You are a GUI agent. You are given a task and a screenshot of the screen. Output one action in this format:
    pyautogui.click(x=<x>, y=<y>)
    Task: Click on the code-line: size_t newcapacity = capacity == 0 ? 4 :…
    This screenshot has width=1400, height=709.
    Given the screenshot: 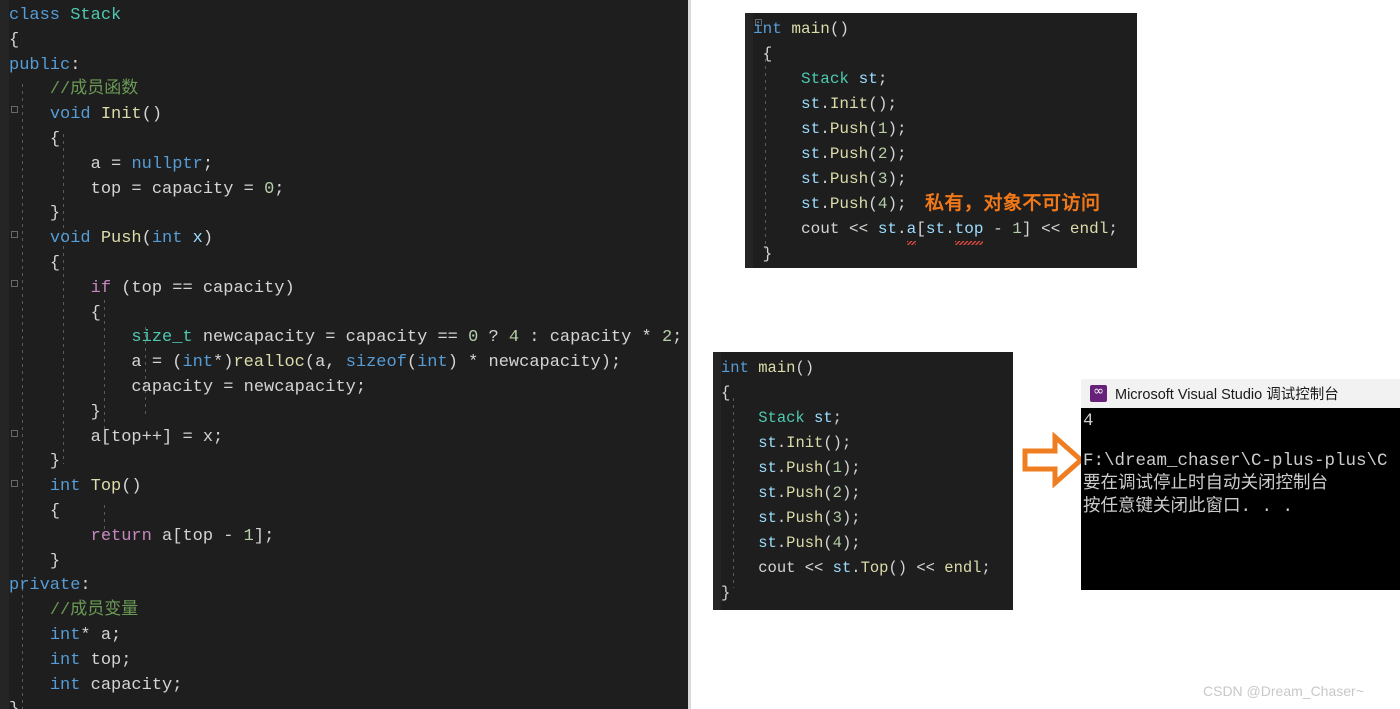 What is the action you would take?
    pyautogui.click(x=407, y=338)
    